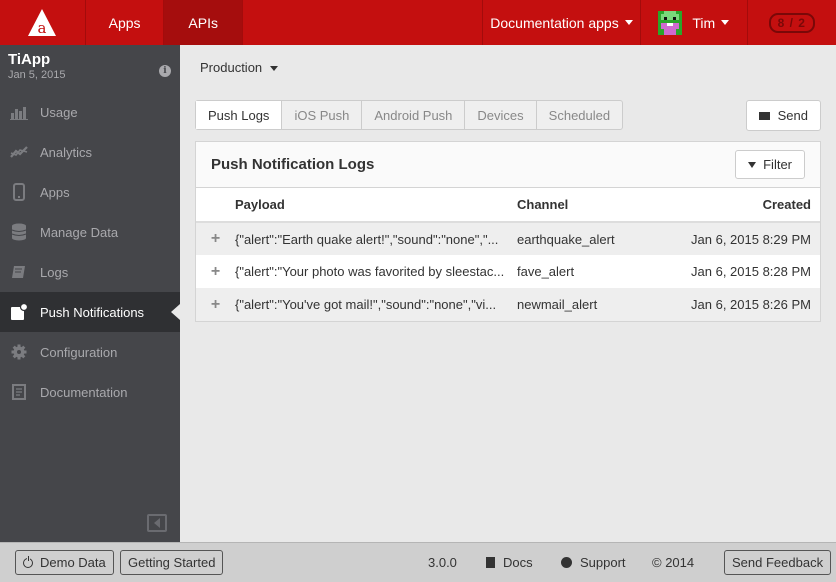 This screenshot has width=836, height=582. I want to click on counter-cell: 8 / 2, so click(792, 22).